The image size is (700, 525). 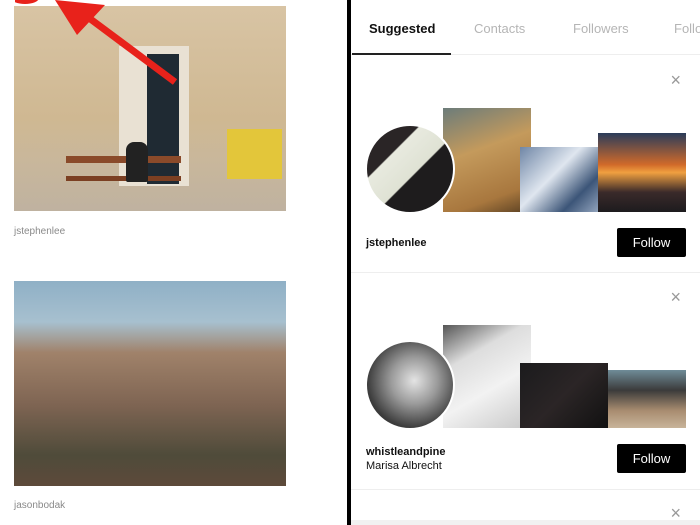 What do you see at coordinates (405, 452) in the screenshot?
I see `suggestion-username: whistleandpine` at bounding box center [405, 452].